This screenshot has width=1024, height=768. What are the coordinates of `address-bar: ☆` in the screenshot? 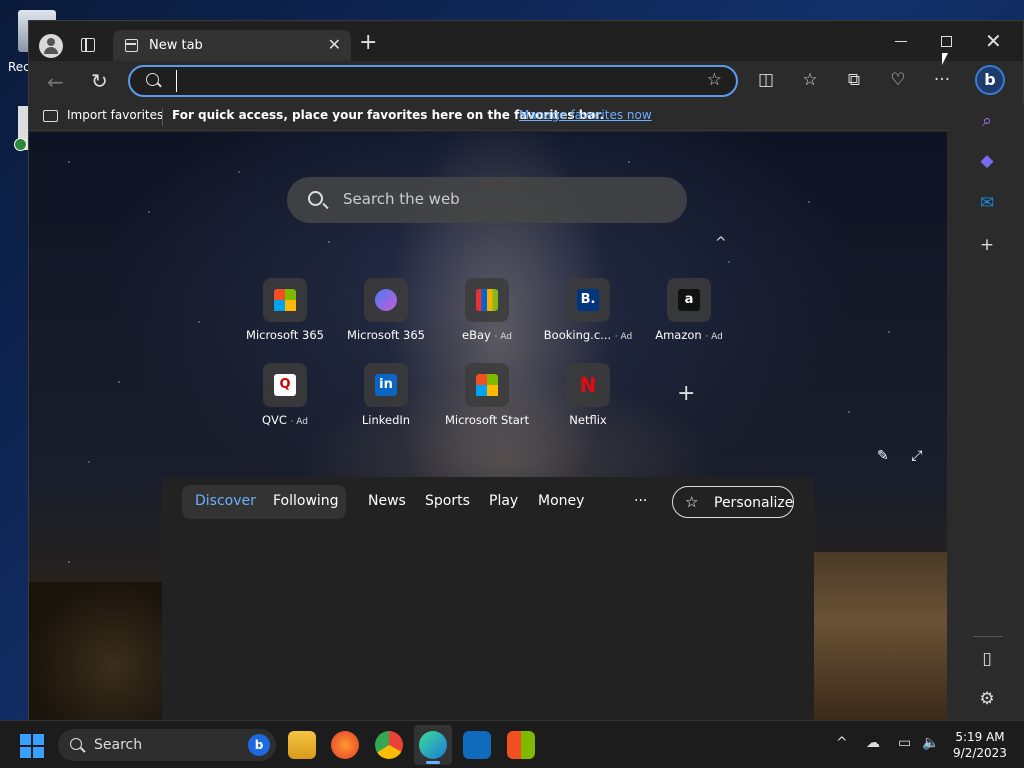 It's located at (433, 81).